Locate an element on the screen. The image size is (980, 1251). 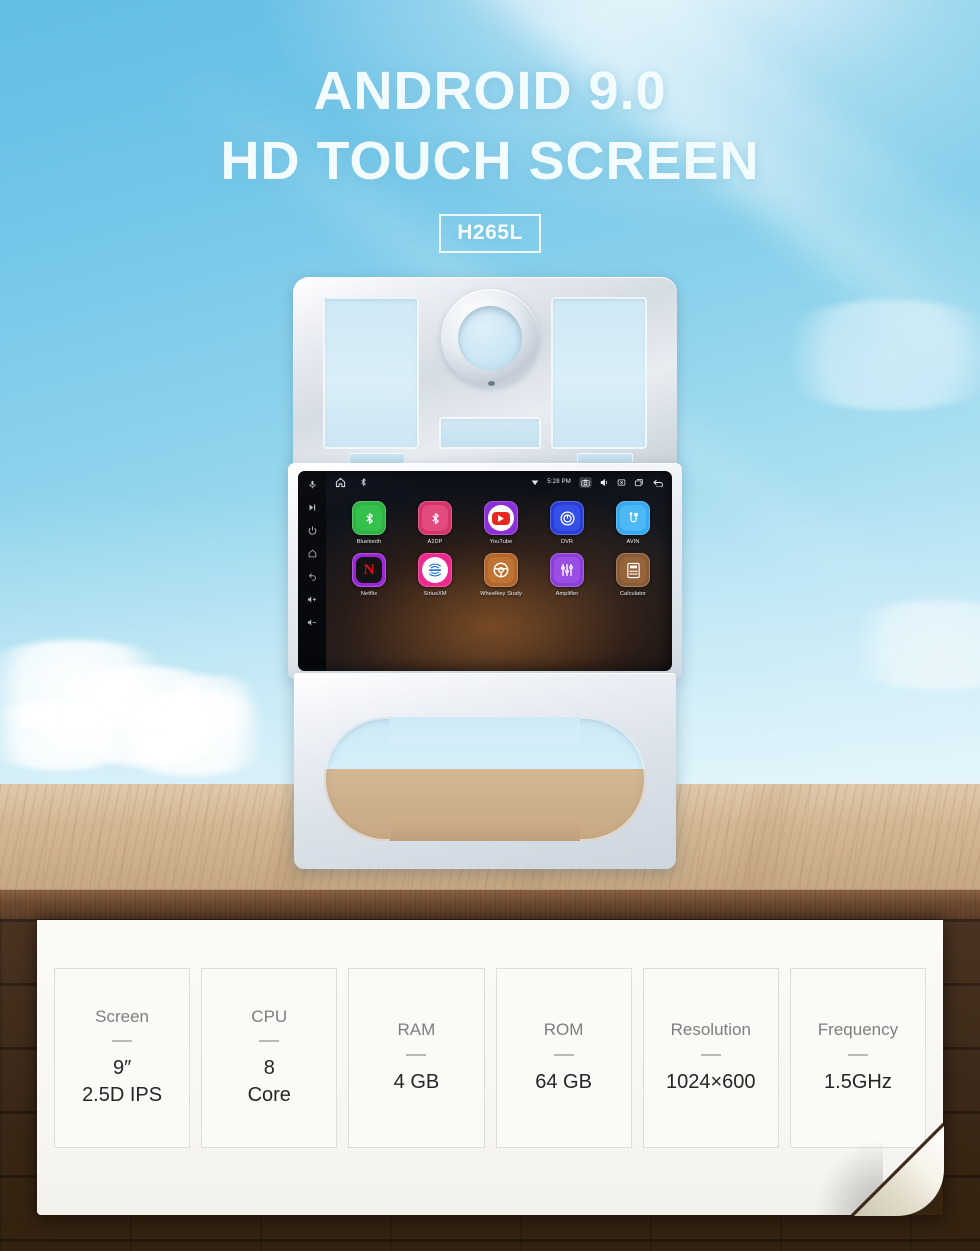
signal-icon is located at coordinates (535, 482).